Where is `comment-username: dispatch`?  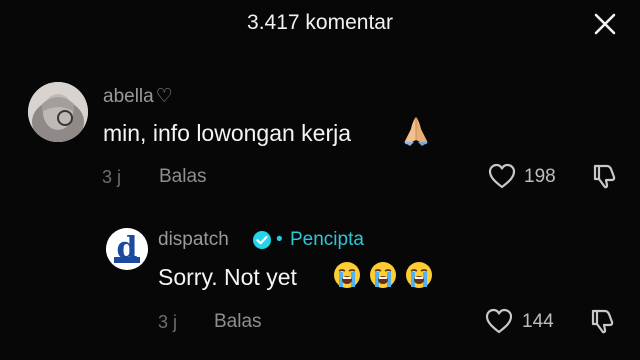
comment-username: dispatch is located at coordinates (193, 240).